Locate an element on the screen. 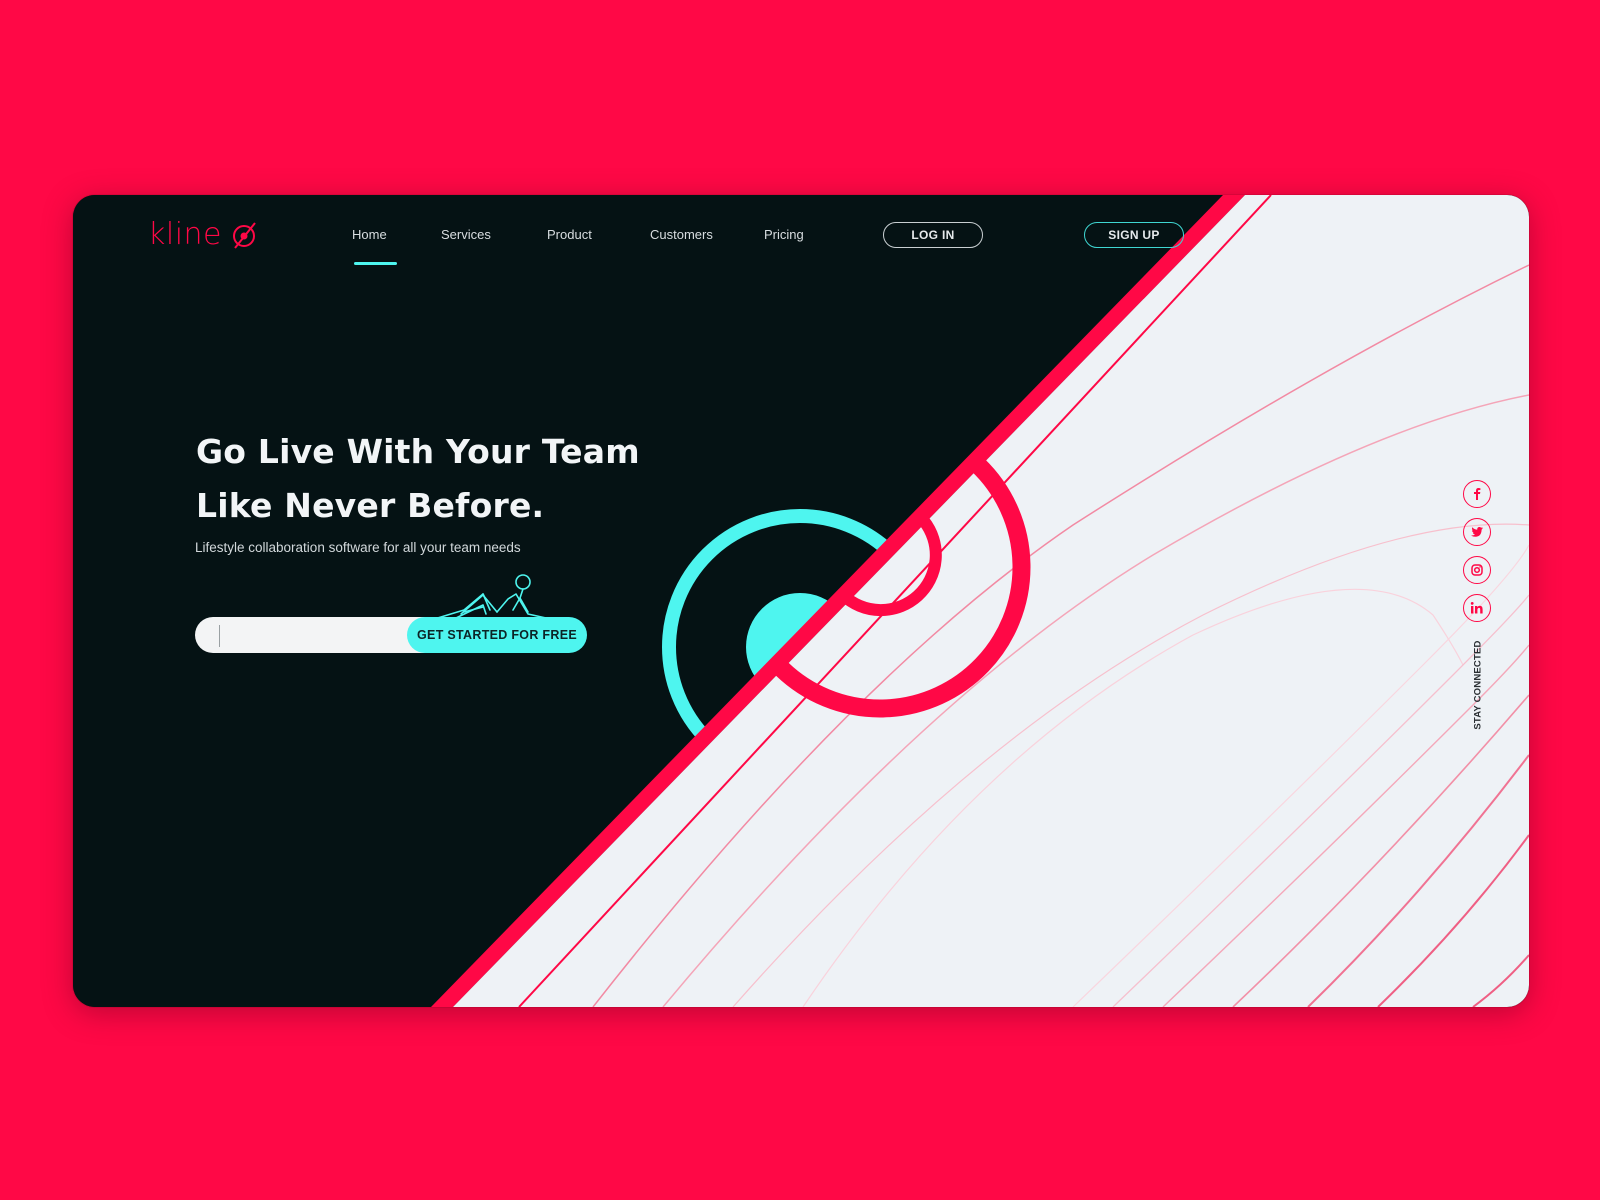  stay-connected-label: STAY CONNECTED is located at coordinates (1478, 685).